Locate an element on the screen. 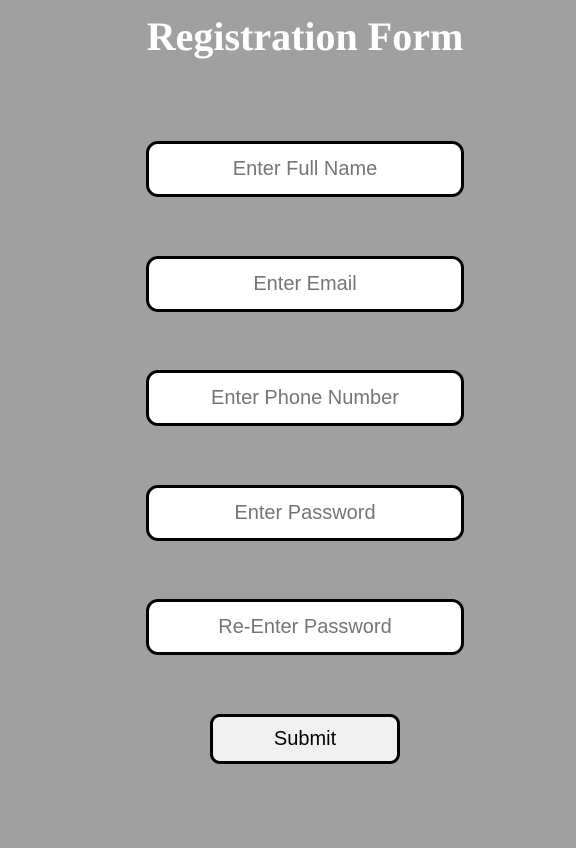 The height and width of the screenshot is (848, 576). re-enter-password-input is located at coordinates (305, 627).